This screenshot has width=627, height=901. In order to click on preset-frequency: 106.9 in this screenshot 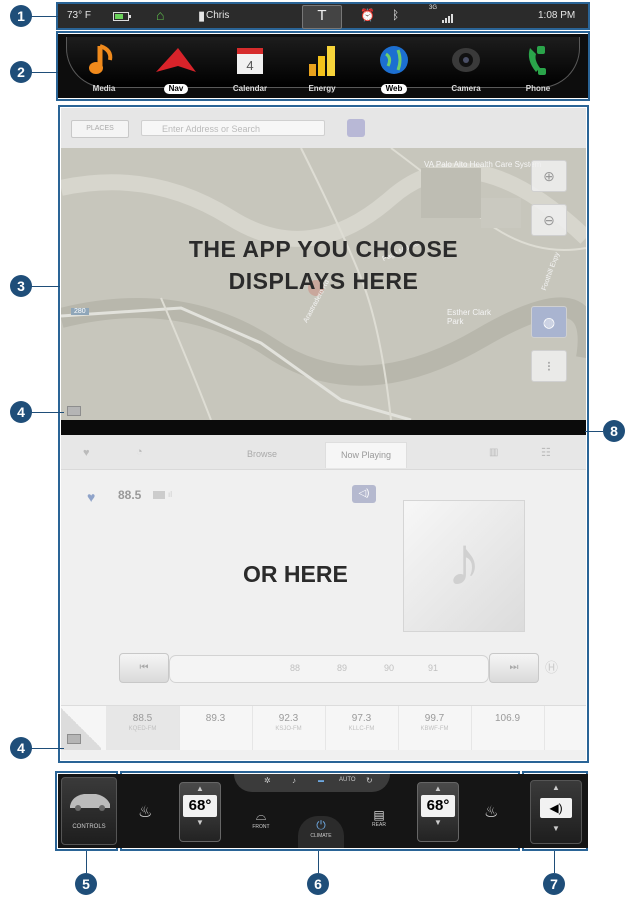, I will do `click(507, 718)`.